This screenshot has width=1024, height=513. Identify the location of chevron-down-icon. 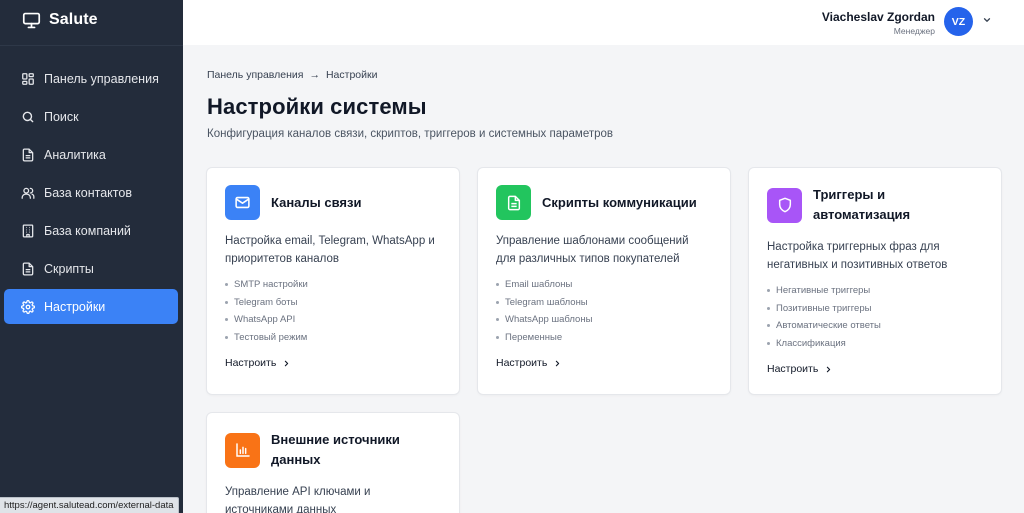
(987, 20).